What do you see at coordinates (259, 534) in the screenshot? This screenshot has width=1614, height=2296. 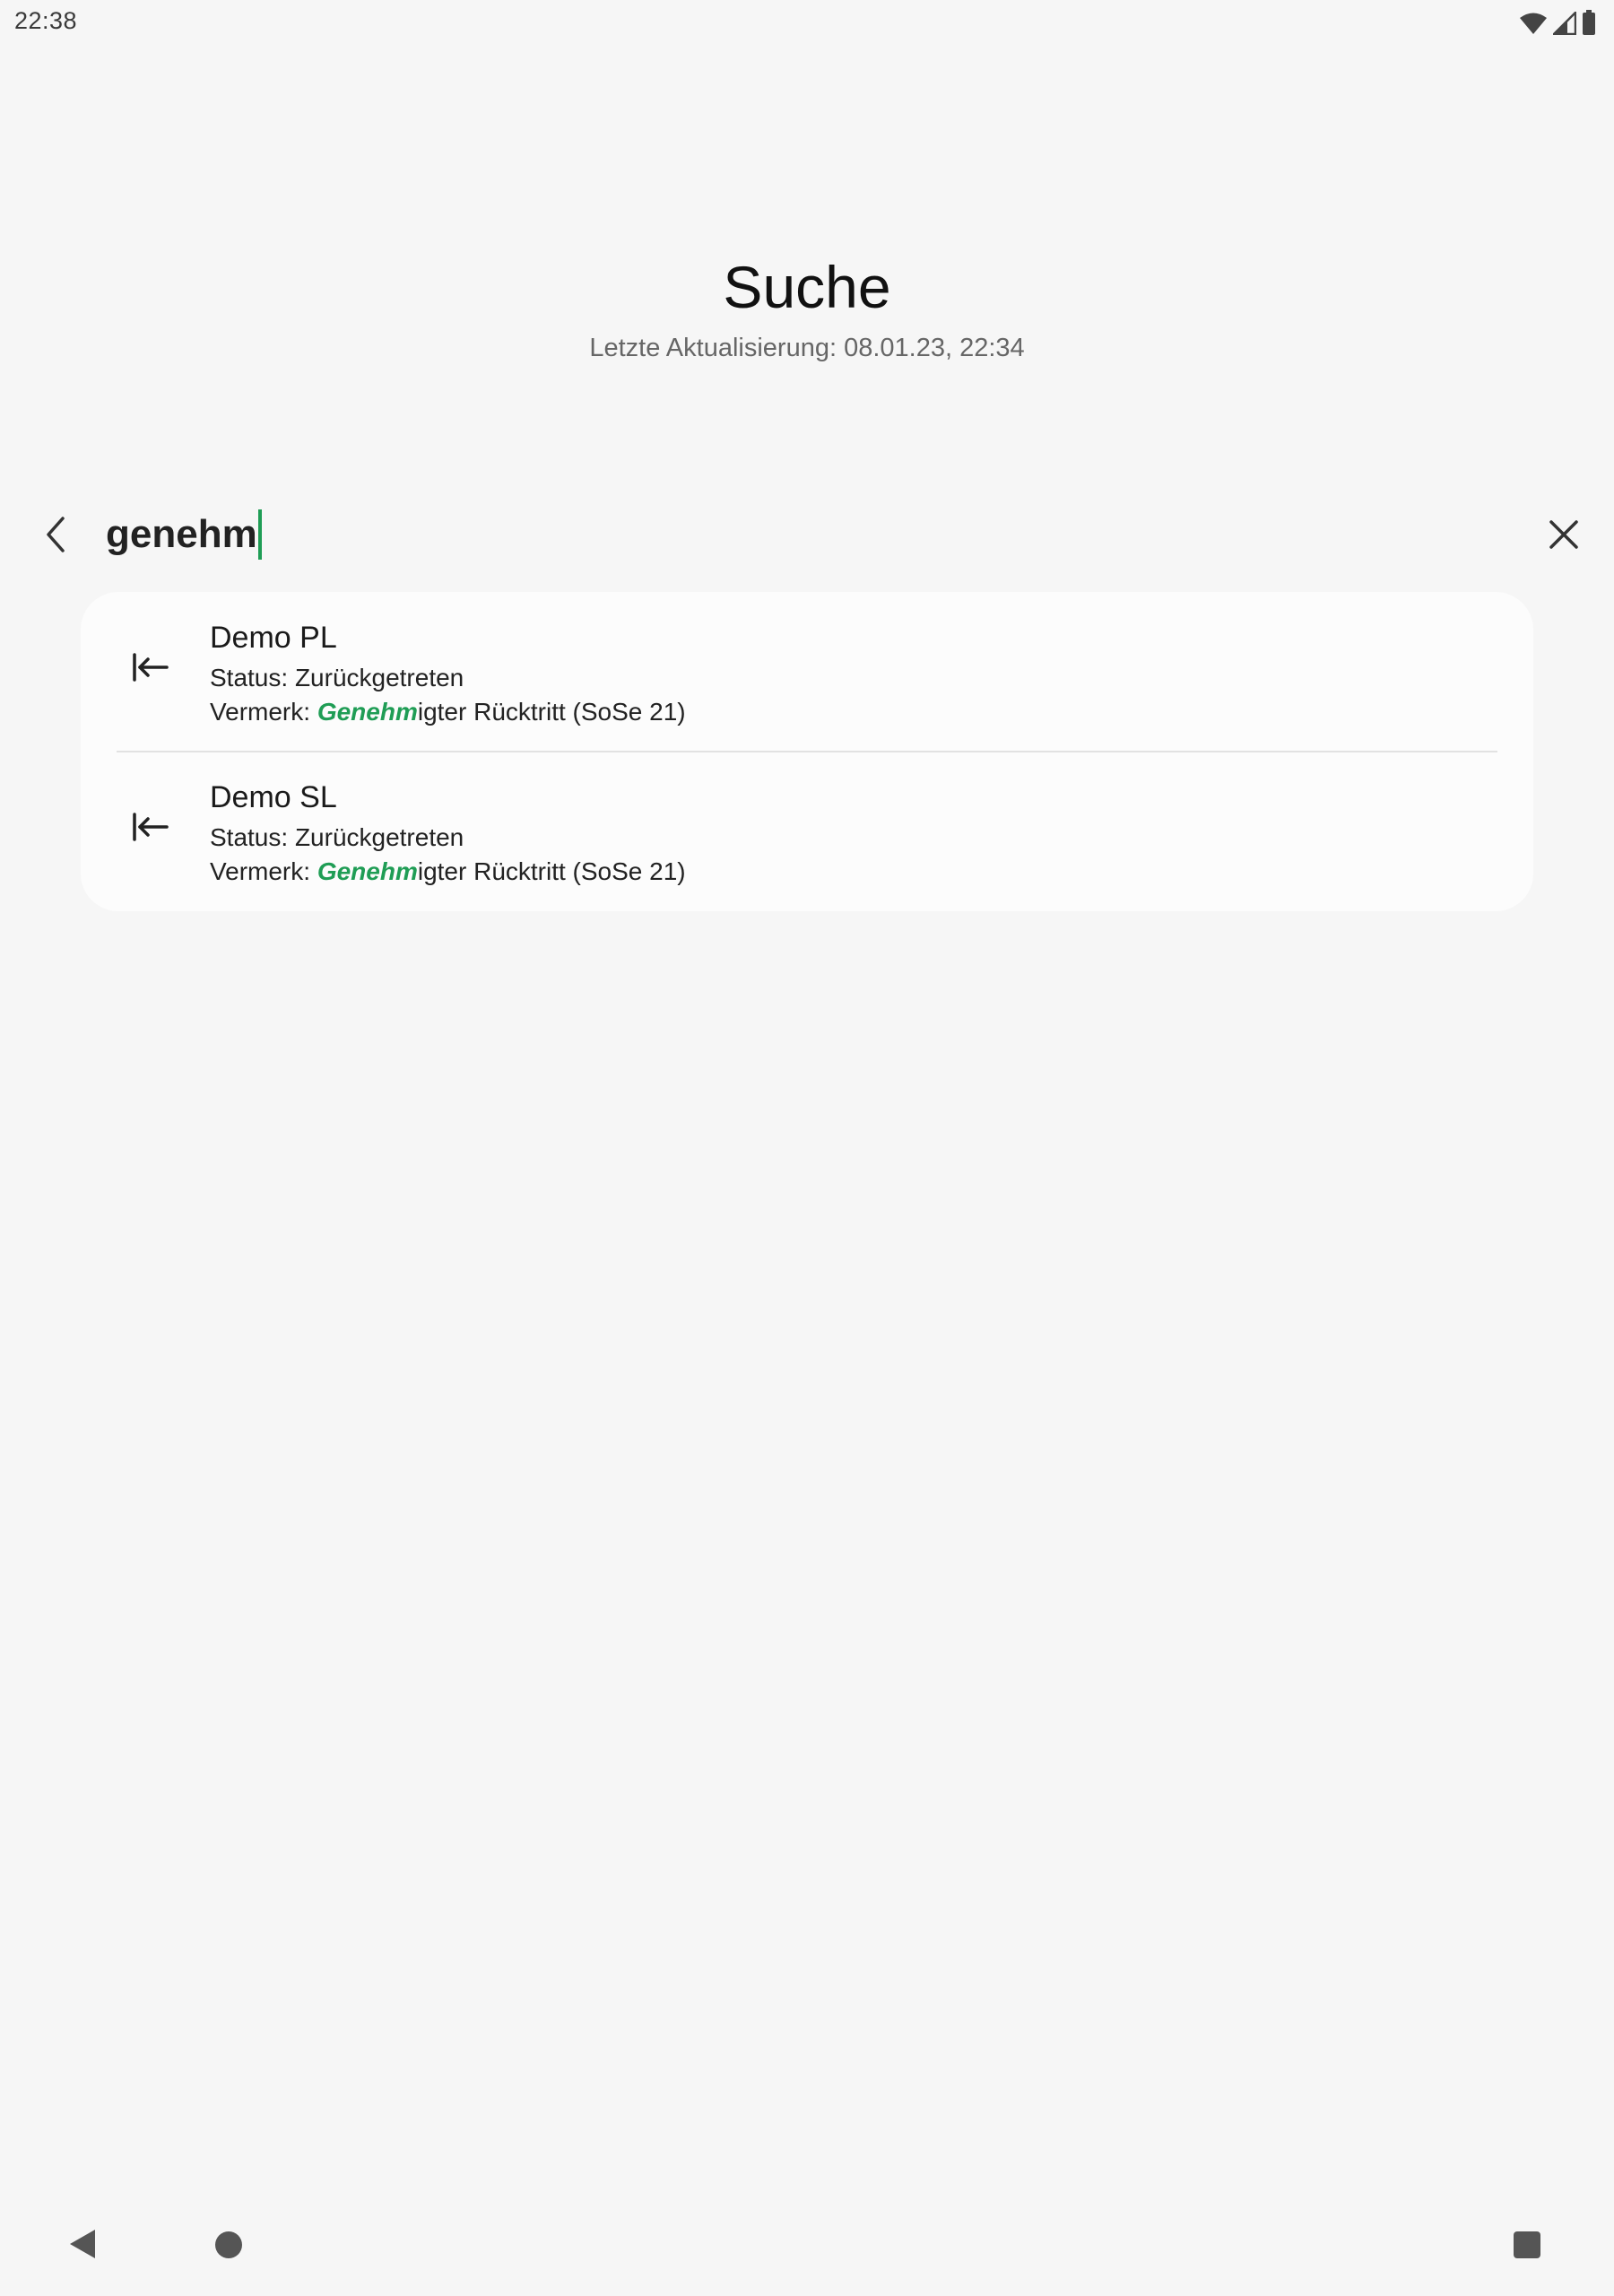 I see `text-cursor` at bounding box center [259, 534].